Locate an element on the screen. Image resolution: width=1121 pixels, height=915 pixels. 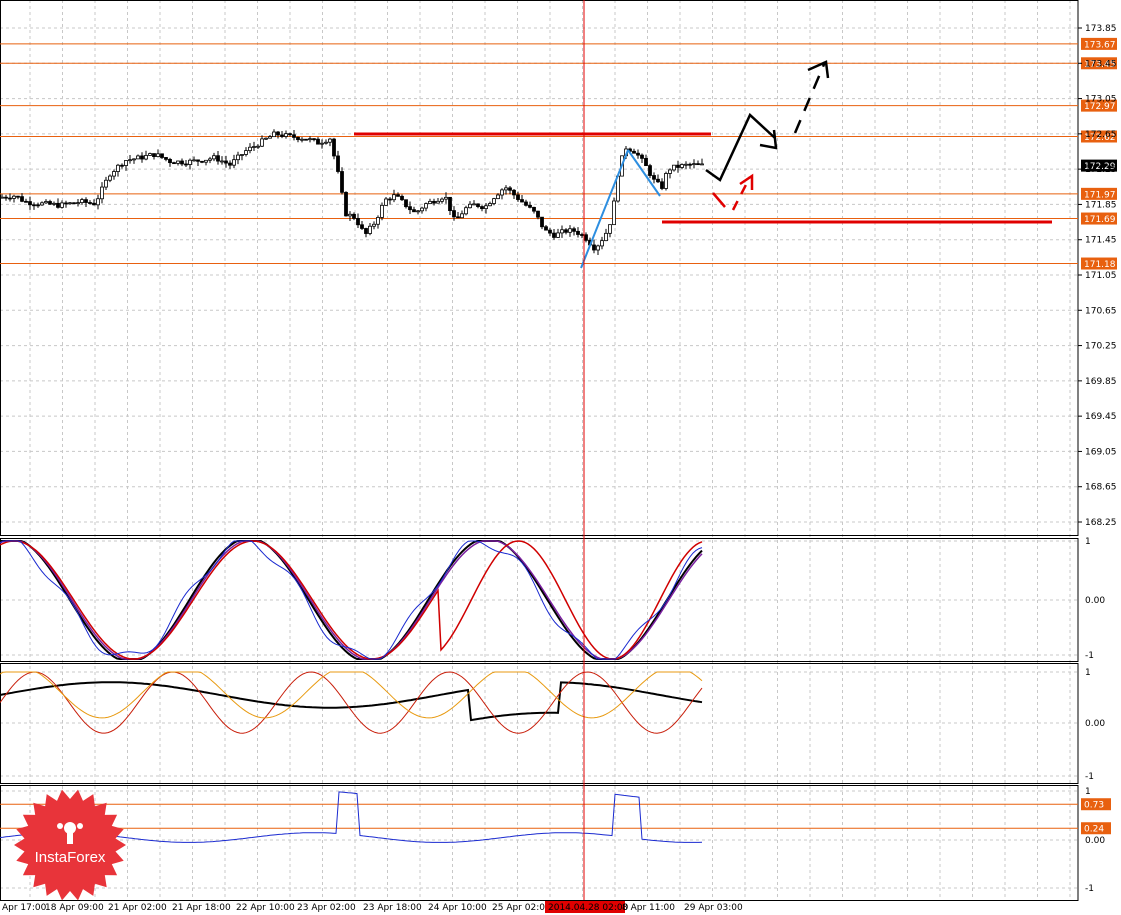
price-tick-label: 169.05 is located at coordinates (1101, 452).